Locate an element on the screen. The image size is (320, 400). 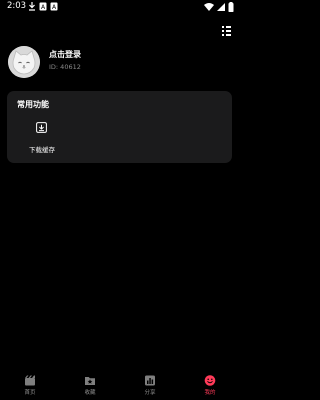
status-bar: 2:03 A A is located at coordinates (120, 7).